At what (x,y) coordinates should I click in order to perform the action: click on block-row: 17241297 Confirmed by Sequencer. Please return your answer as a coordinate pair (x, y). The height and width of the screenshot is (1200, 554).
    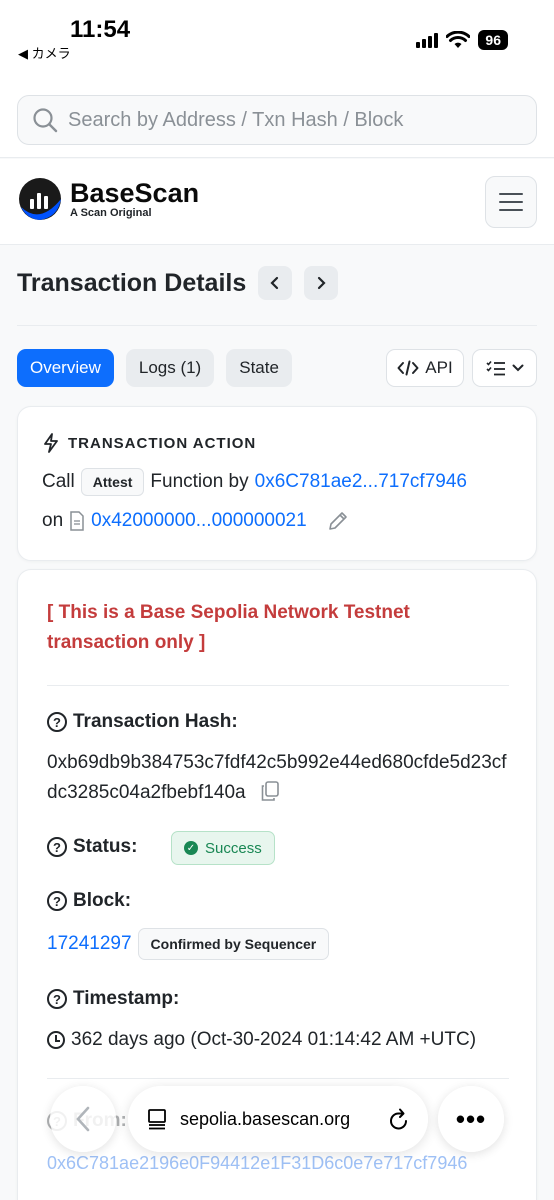
    Looking at the image, I should click on (188, 944).